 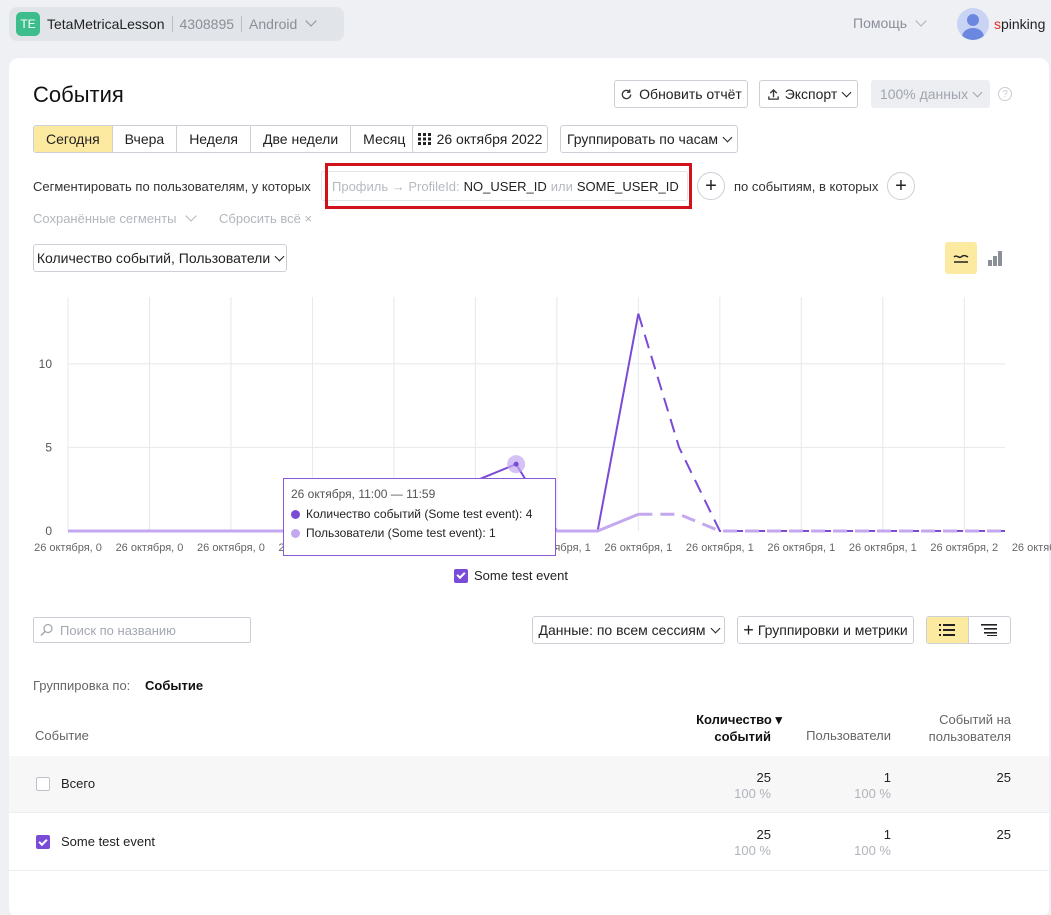 What do you see at coordinates (975, 719) in the screenshot?
I see `column-header-per-user-line1: Событий на` at bounding box center [975, 719].